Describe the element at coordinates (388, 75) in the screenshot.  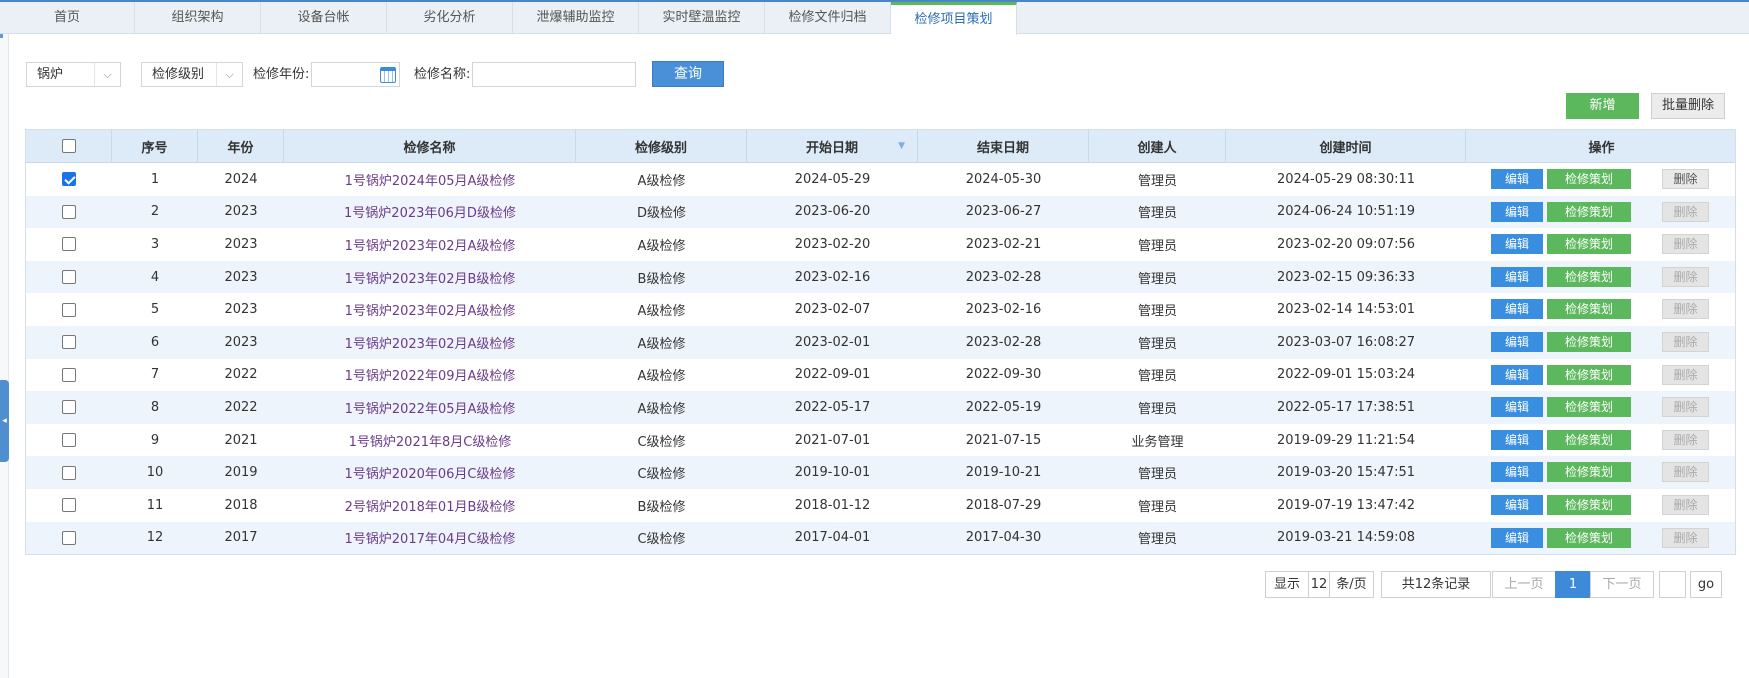
I see `calendar-icon` at that location.